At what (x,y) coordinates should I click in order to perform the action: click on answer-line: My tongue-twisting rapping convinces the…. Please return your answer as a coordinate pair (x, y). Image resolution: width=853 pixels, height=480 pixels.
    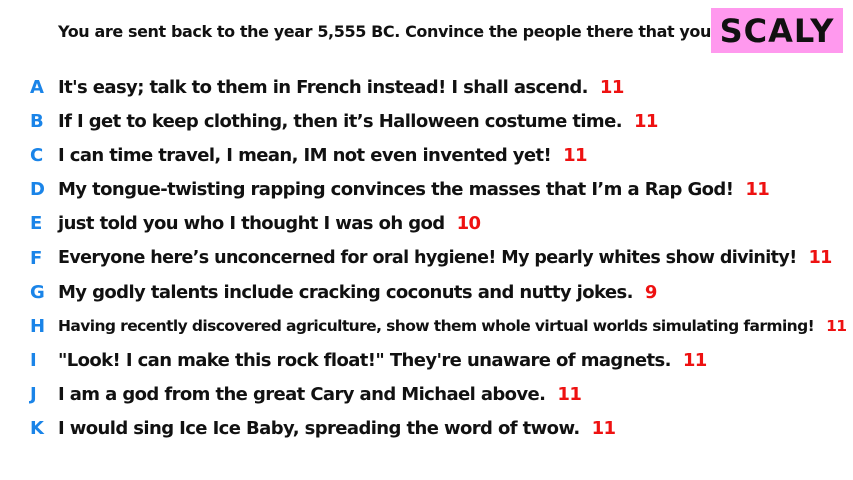
    Looking at the image, I should click on (414, 190).